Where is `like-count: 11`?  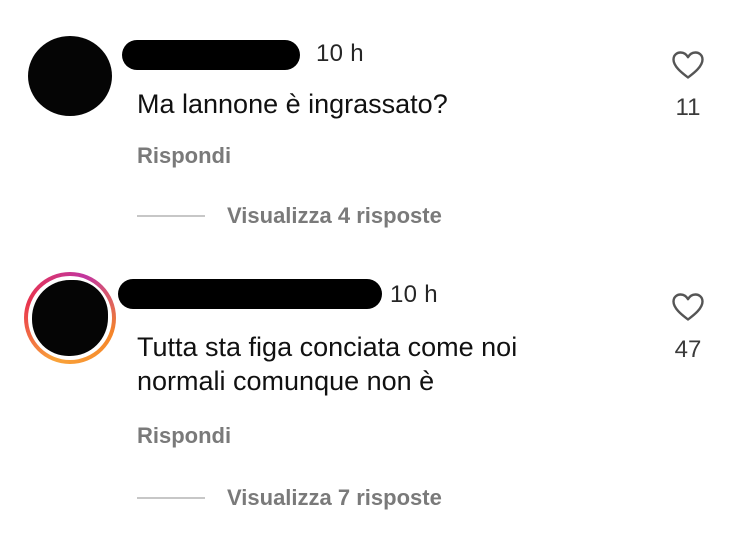 like-count: 11 is located at coordinates (688, 107).